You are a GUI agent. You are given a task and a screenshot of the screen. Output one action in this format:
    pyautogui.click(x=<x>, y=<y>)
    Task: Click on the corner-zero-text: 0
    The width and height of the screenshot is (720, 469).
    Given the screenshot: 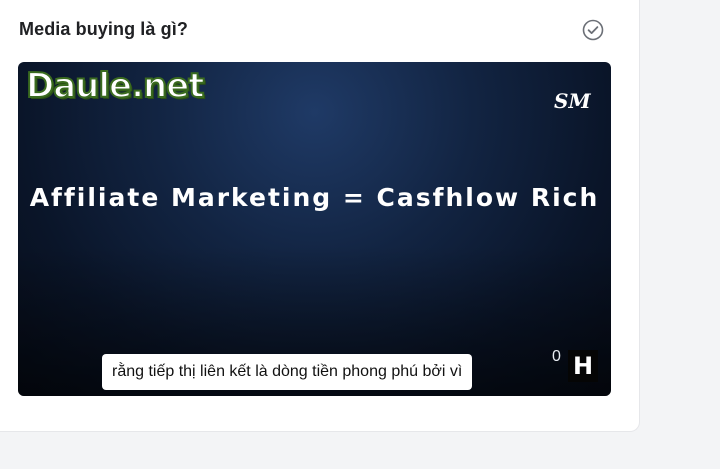 What is the action you would take?
    pyautogui.click(x=556, y=356)
    